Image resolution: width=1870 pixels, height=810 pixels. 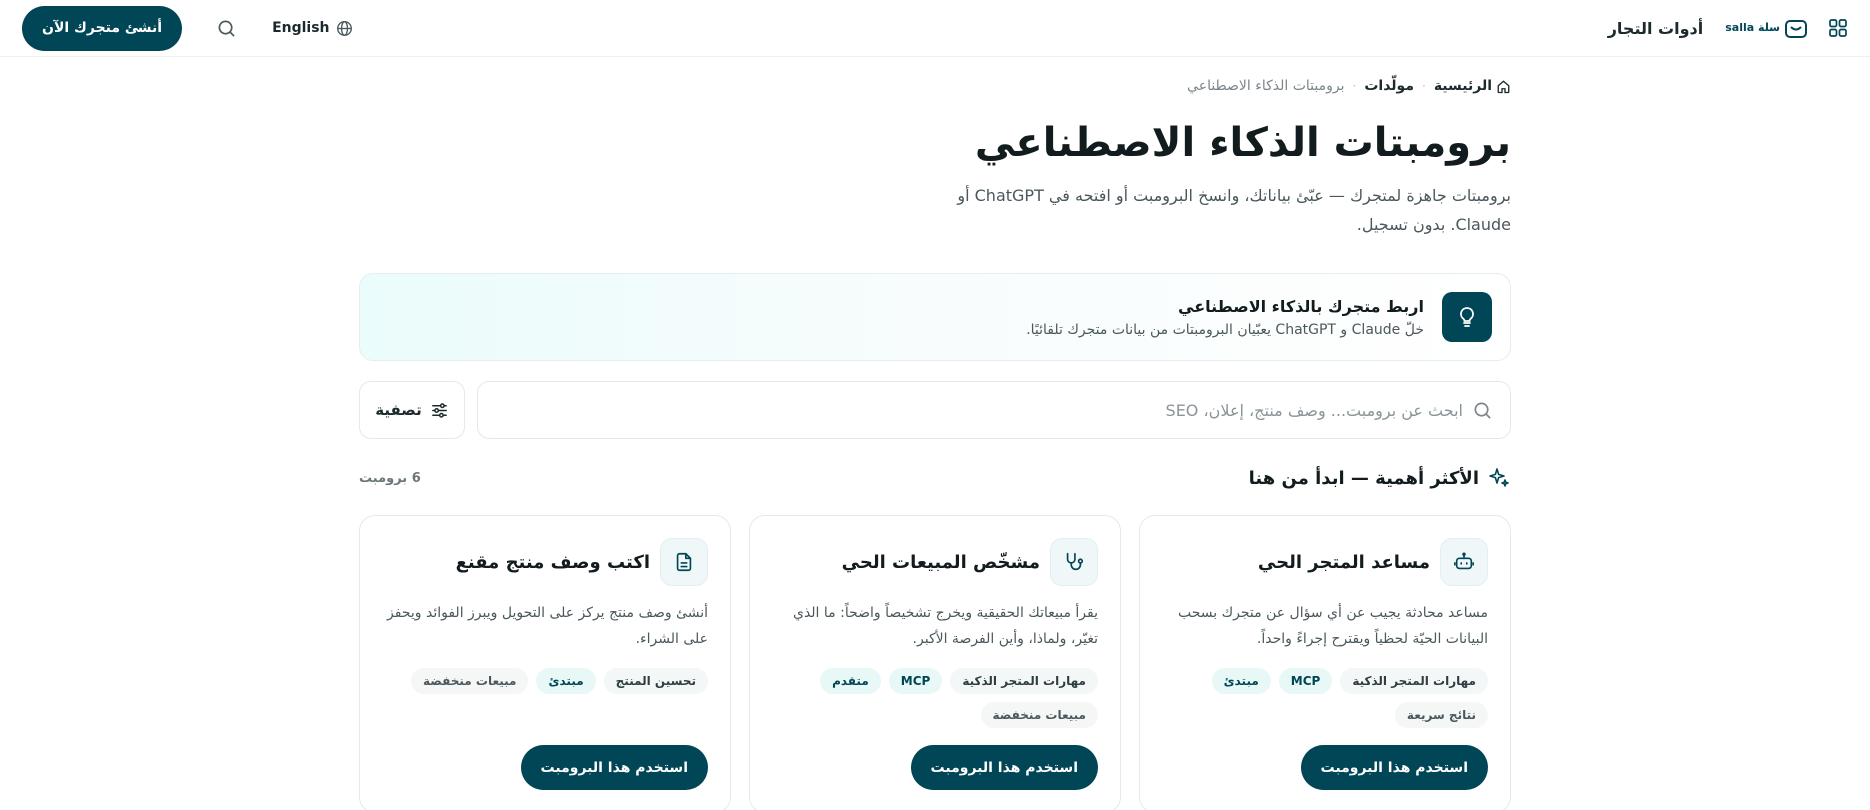 I want to click on lightbulb-icon, so click(x=1467, y=317).